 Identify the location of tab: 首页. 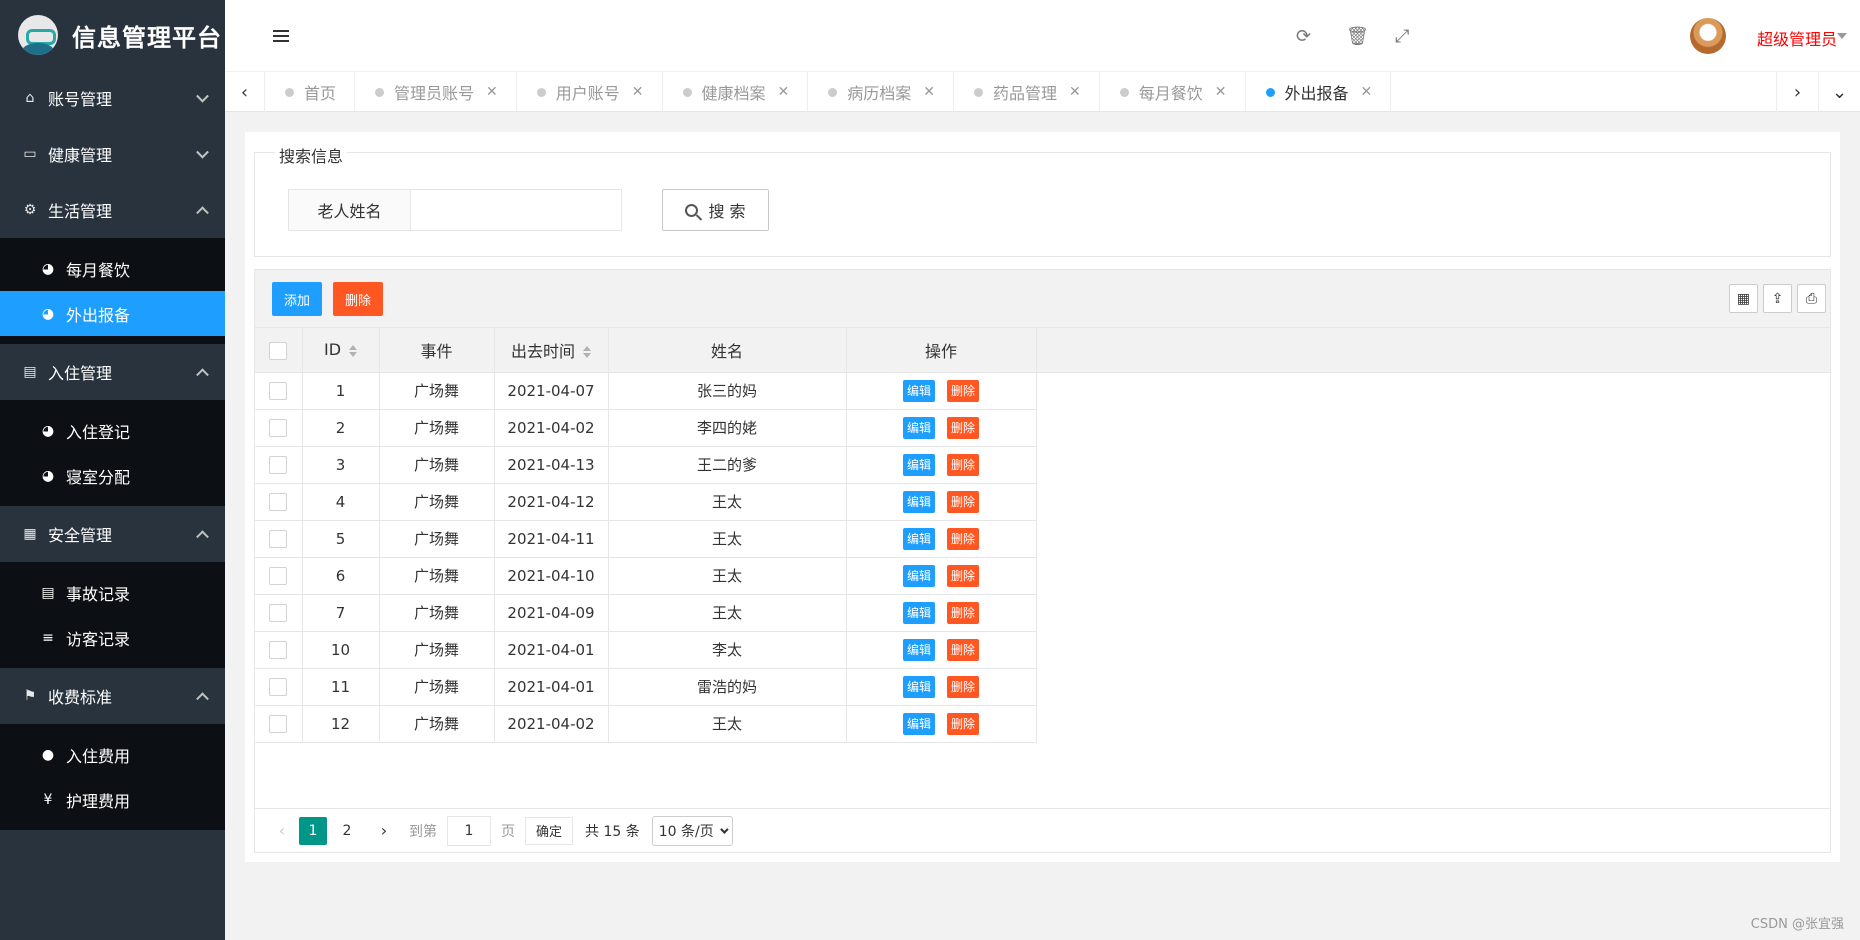
(310, 91).